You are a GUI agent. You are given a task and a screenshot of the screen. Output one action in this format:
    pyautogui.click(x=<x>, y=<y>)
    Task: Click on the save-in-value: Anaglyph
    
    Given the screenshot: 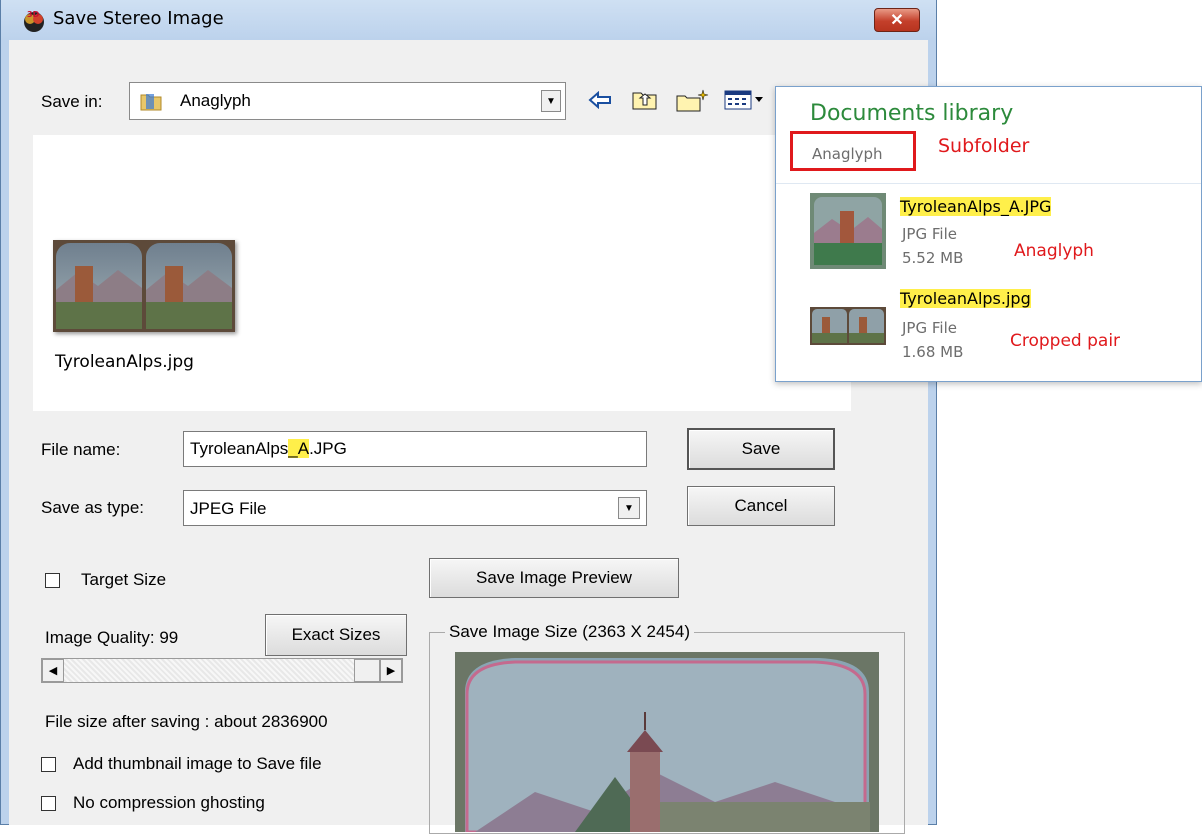 What is the action you would take?
    pyautogui.click(x=215, y=100)
    